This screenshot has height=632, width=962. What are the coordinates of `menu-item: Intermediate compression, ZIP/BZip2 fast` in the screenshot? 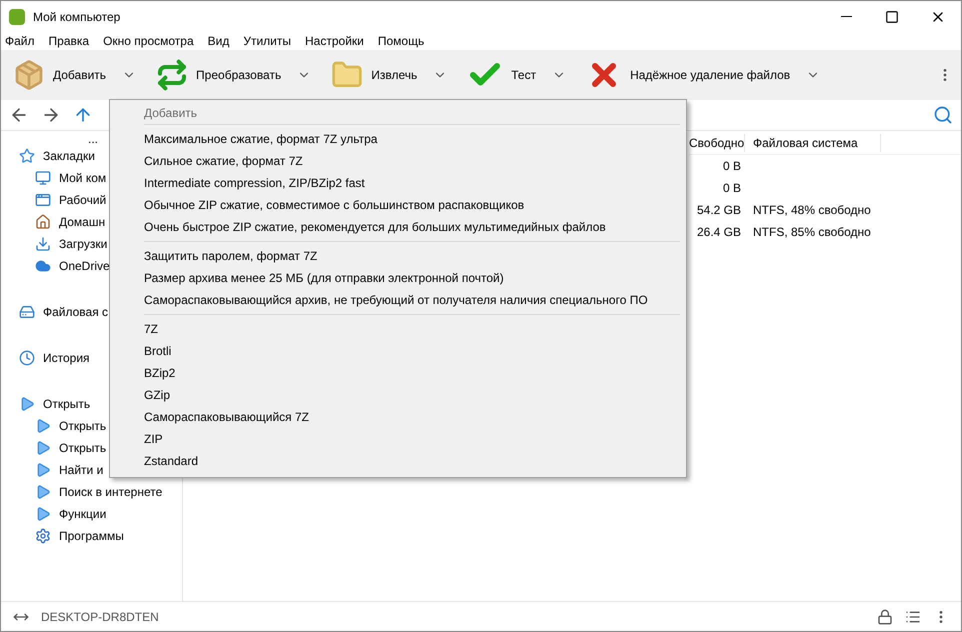 It's located at (412, 183).